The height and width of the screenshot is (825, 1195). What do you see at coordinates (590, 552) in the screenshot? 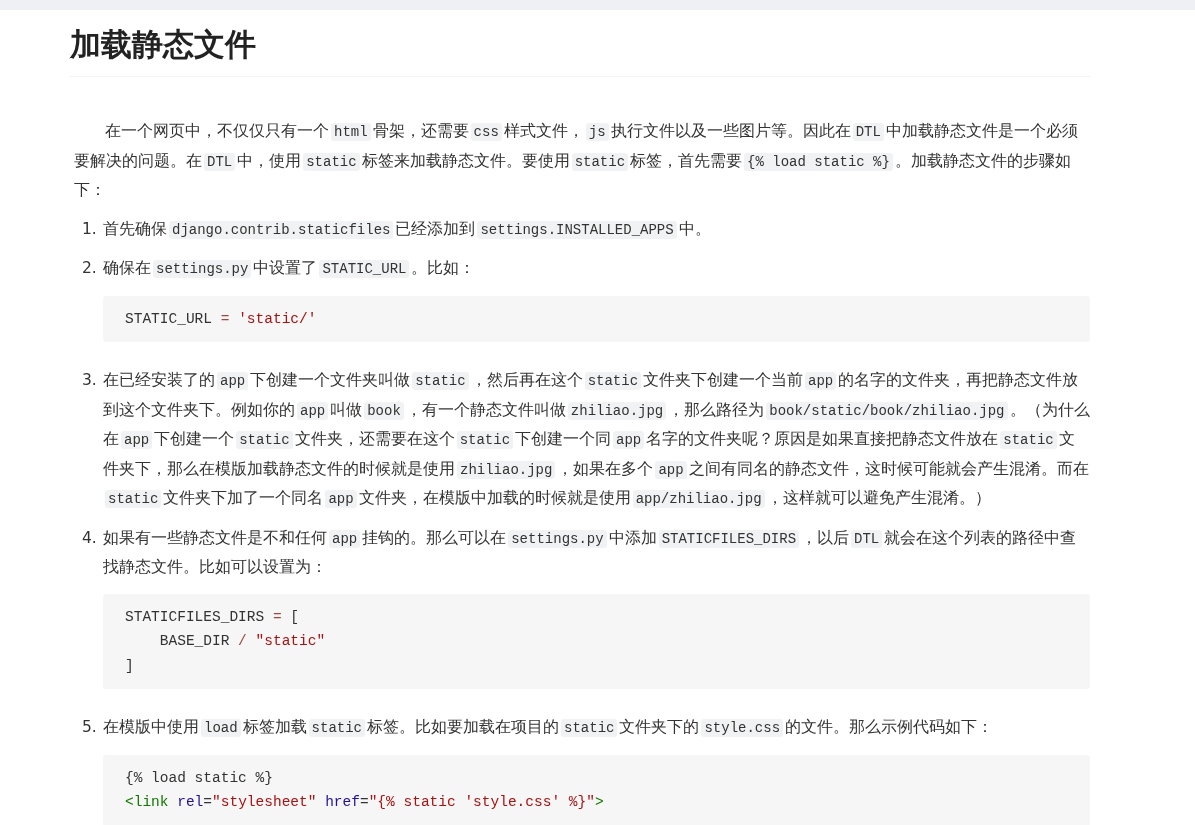
I see `list-item-text: 如果有一些静态文件是不和任何 app 挂钩的。那么可以在 settings.py 中添加 STATICFILES_DIRS ，以后 DTL 就会在这个列表的路径中查找静态文件。比如可以设置为：` at bounding box center [590, 552].